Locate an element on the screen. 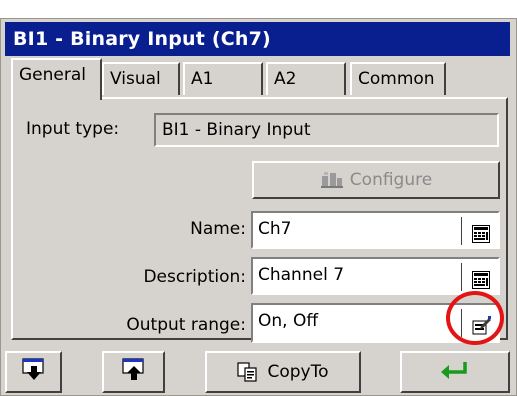 Image resolution: width=517 pixels, height=396 pixels. export-window-icon is located at coordinates (134, 372).